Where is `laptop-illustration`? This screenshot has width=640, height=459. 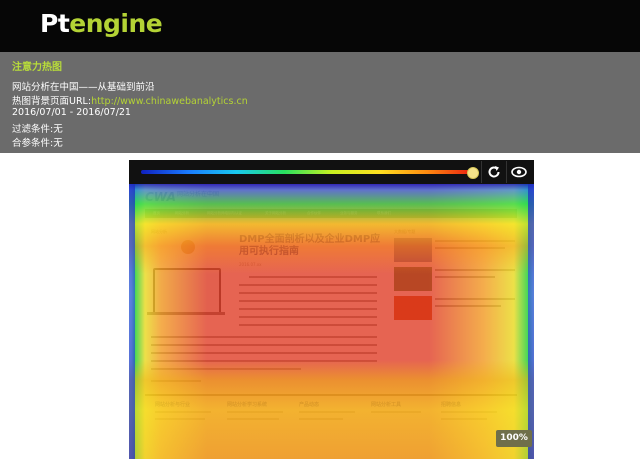
laptop-illustration is located at coordinates (187, 291).